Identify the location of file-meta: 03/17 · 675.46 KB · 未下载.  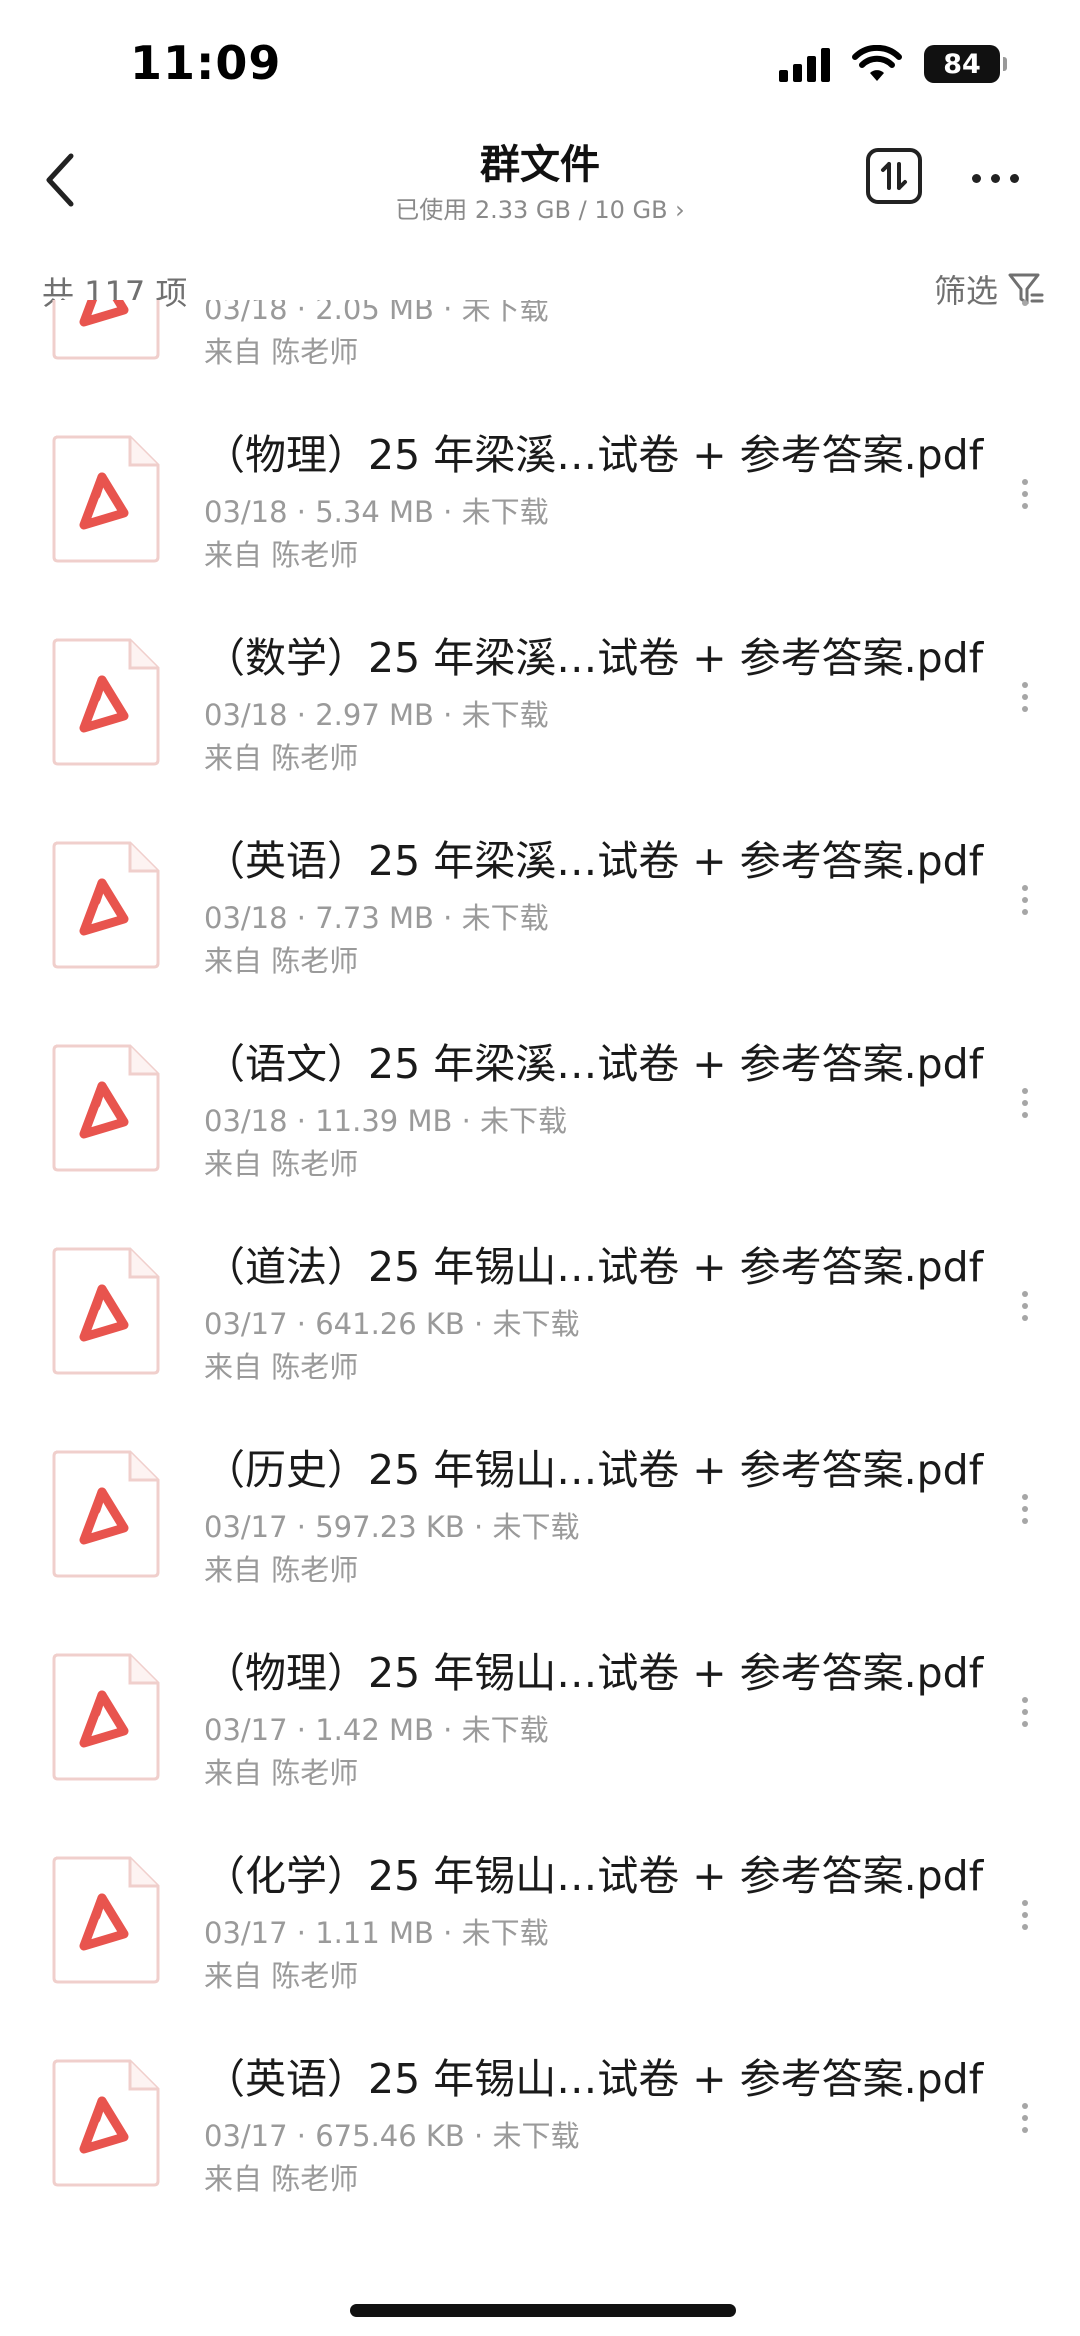
(392, 2136).